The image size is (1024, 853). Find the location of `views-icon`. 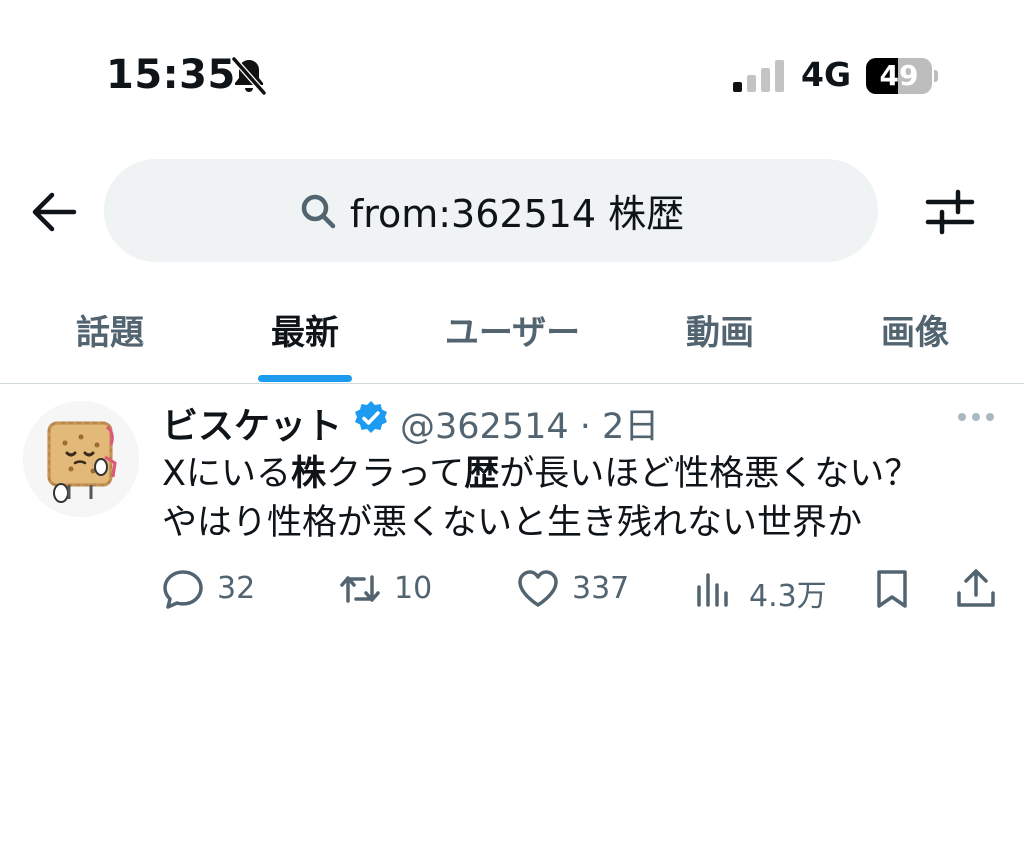

views-icon is located at coordinates (715, 589).